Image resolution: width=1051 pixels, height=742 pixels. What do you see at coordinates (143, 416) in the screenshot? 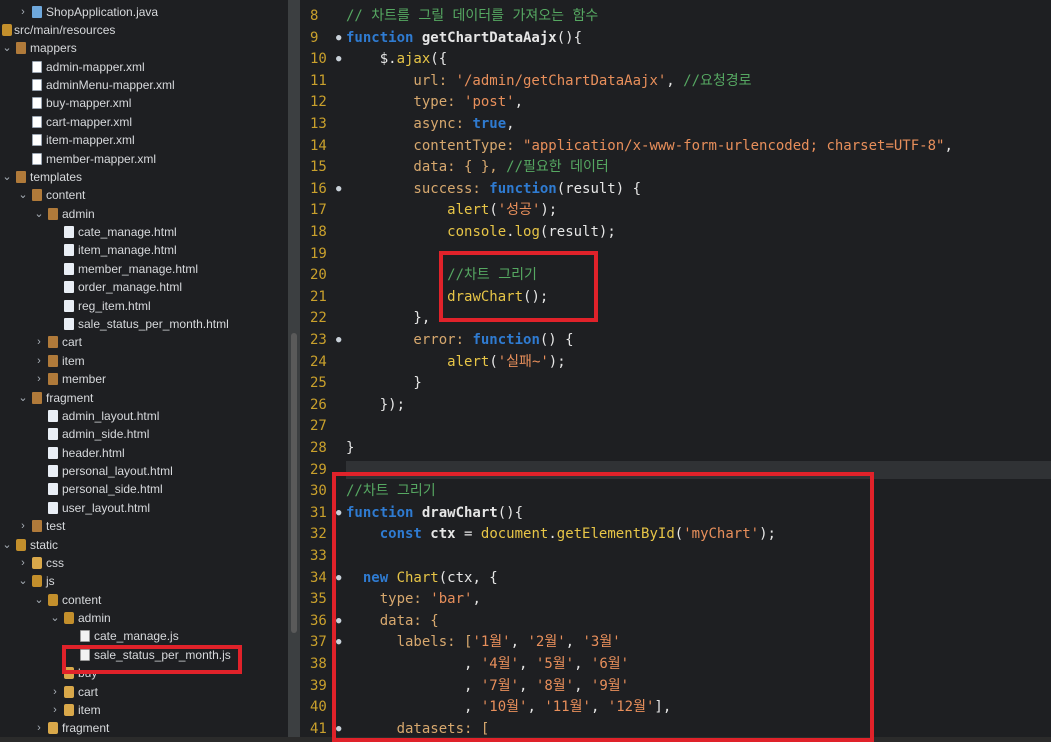
I see `tree-item: admin_layout.html` at bounding box center [143, 416].